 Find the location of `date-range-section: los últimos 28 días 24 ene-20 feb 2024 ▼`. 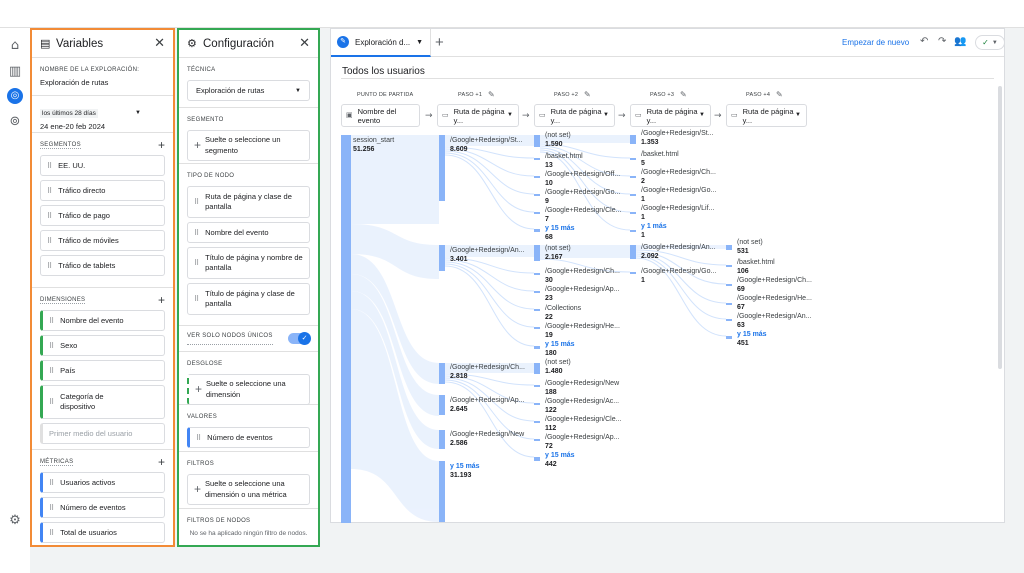

date-range-section: los últimos 28 días 24 ene-20 feb 2024 ▼ is located at coordinates (102, 114).